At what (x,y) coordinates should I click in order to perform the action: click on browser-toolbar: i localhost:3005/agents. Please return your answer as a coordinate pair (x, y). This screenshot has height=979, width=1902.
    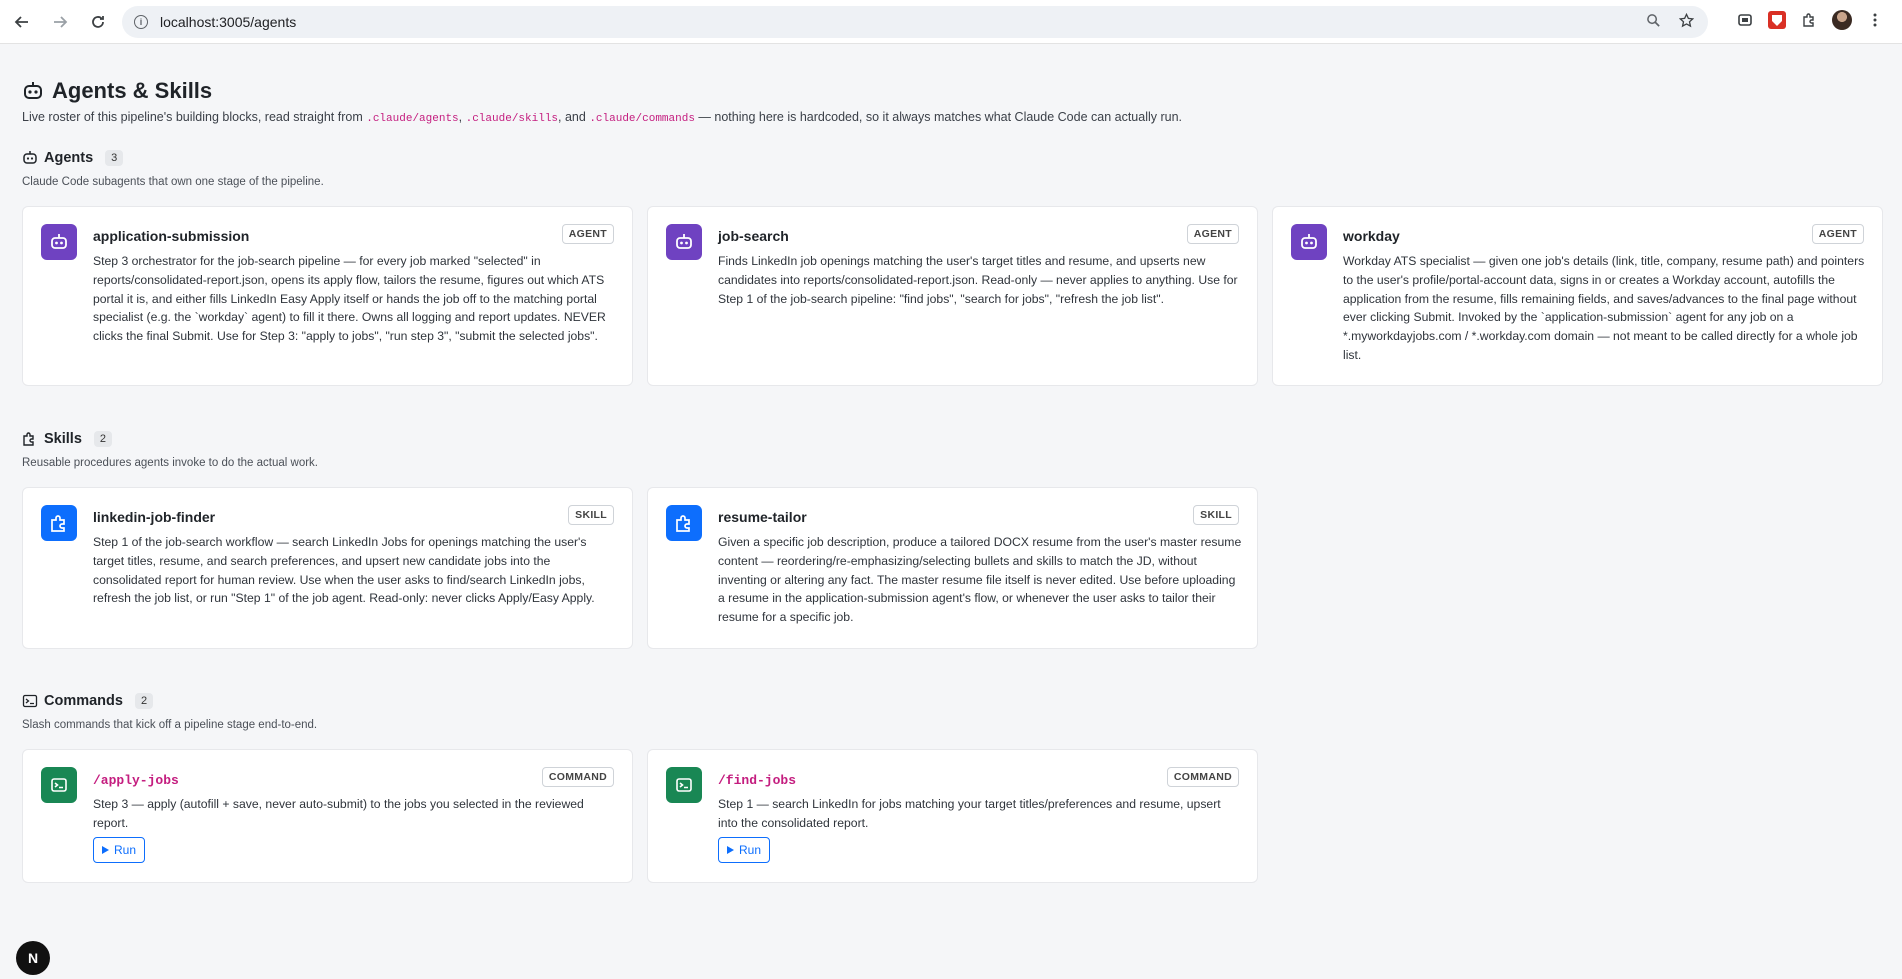
    Looking at the image, I should click on (951, 22).